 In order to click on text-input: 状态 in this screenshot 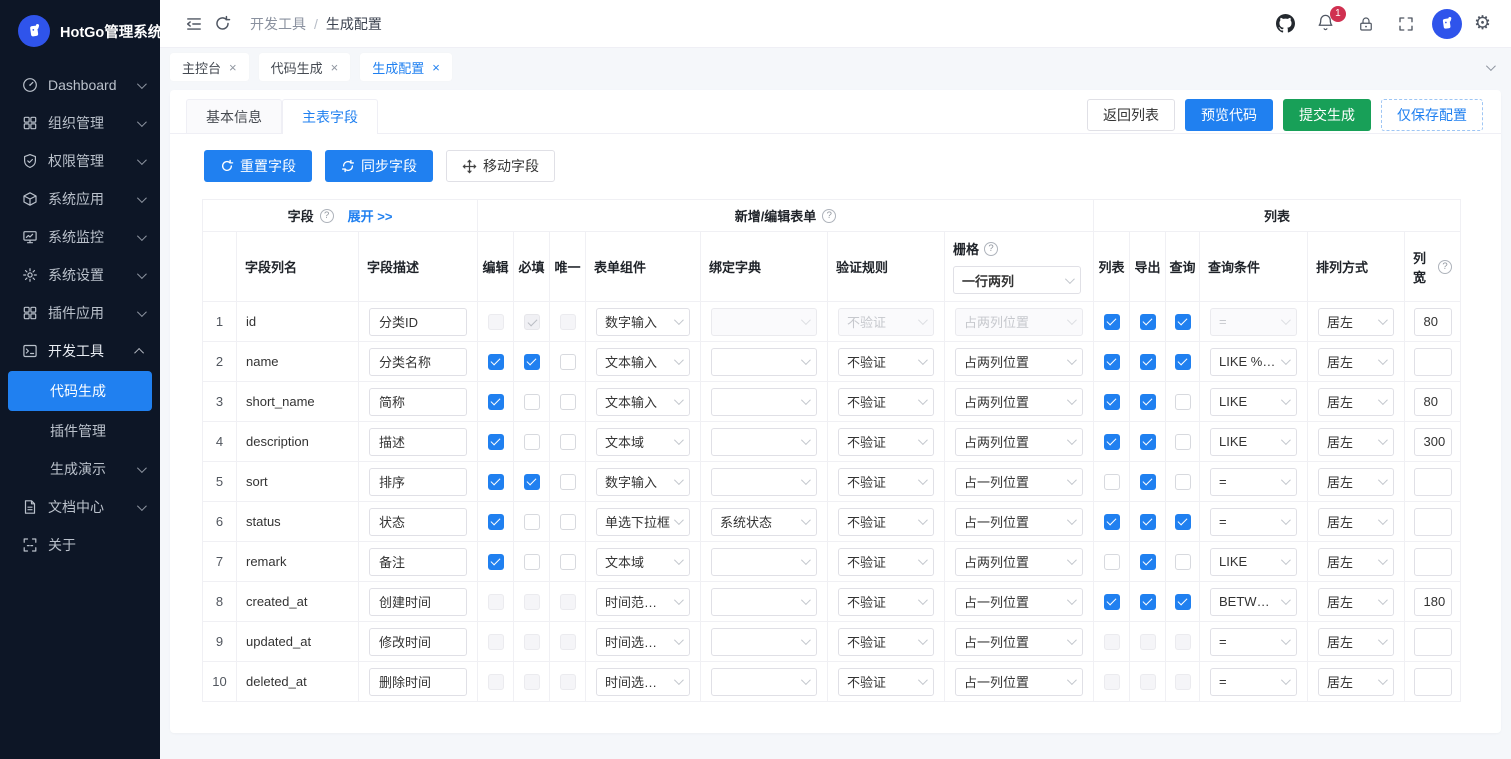, I will do `click(418, 521)`.